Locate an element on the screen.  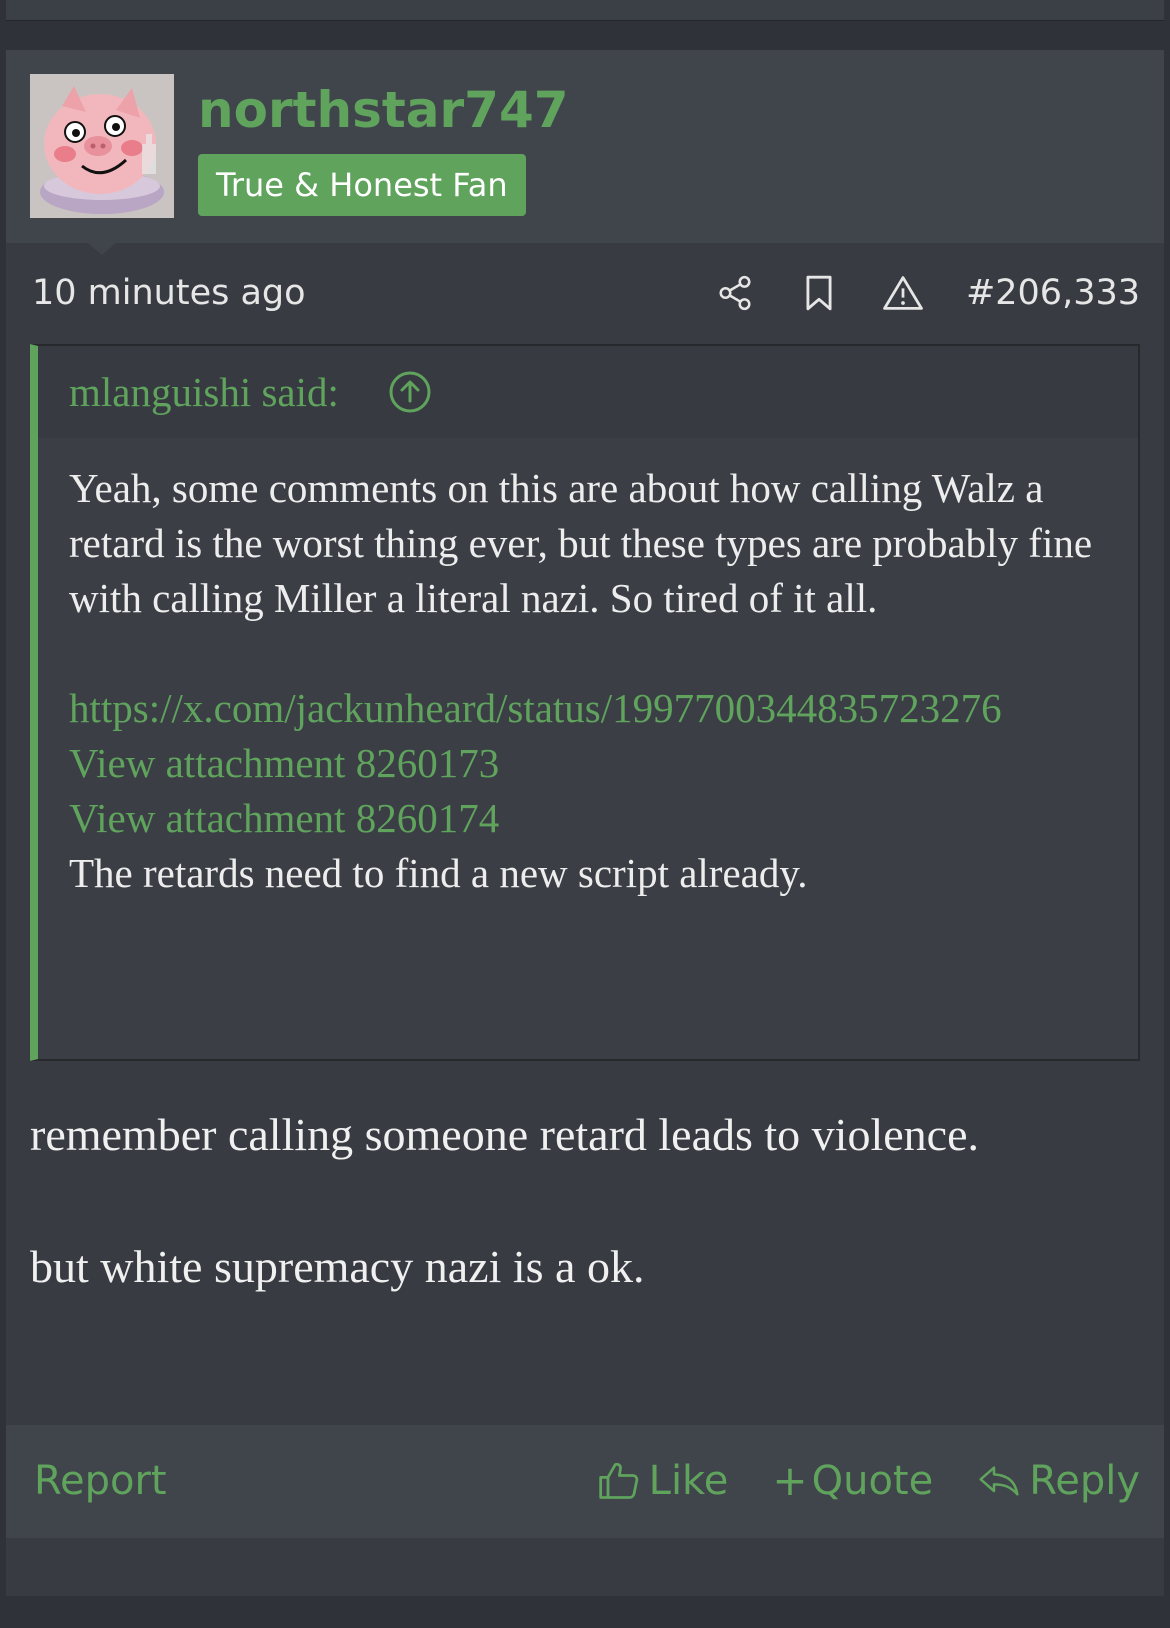
quote-label: Quote is located at coordinates (872, 1481).